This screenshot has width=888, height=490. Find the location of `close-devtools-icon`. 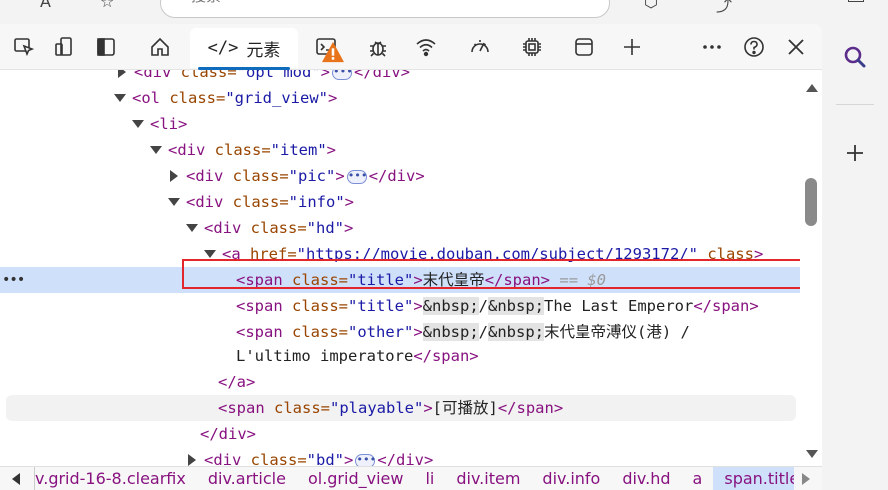

close-devtools-icon is located at coordinates (796, 47).